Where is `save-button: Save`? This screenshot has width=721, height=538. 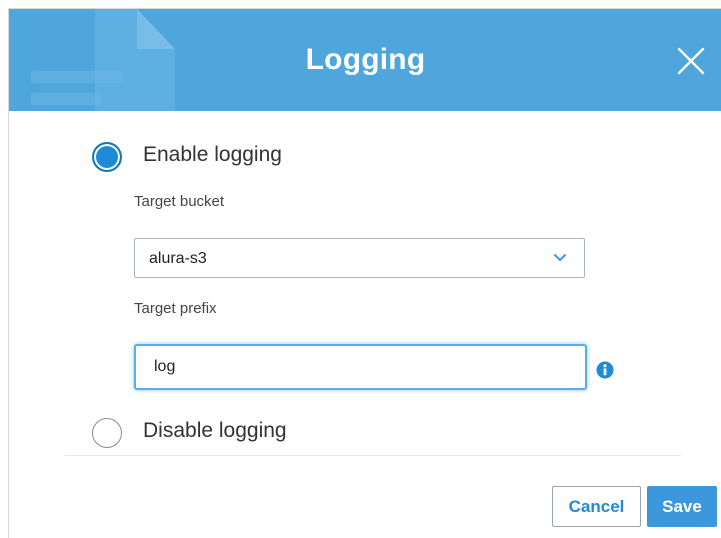
save-button: Save is located at coordinates (682, 506).